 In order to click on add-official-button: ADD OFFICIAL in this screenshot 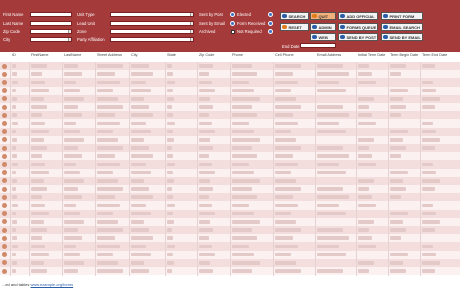, I will do `click(358, 16)`.